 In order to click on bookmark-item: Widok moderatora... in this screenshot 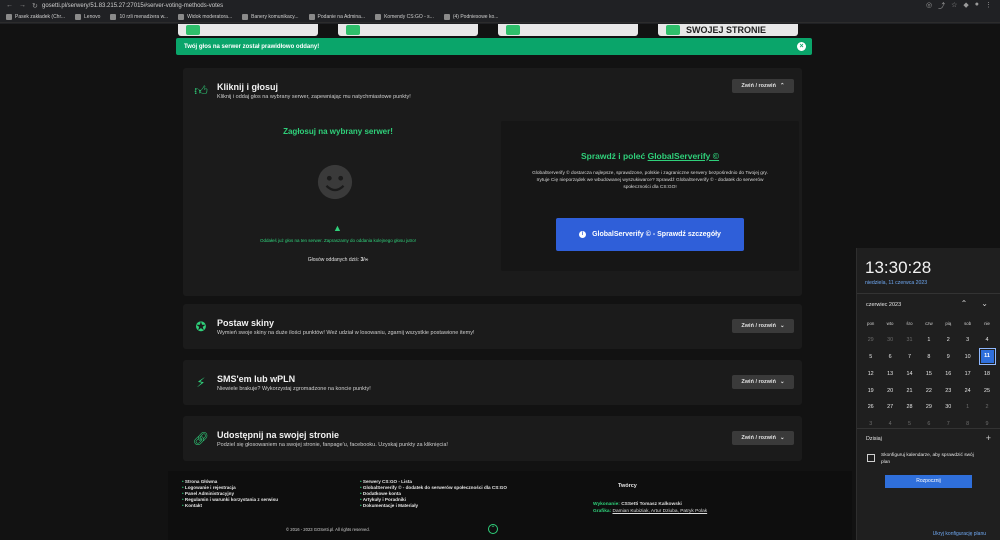, I will do `click(205, 17)`.